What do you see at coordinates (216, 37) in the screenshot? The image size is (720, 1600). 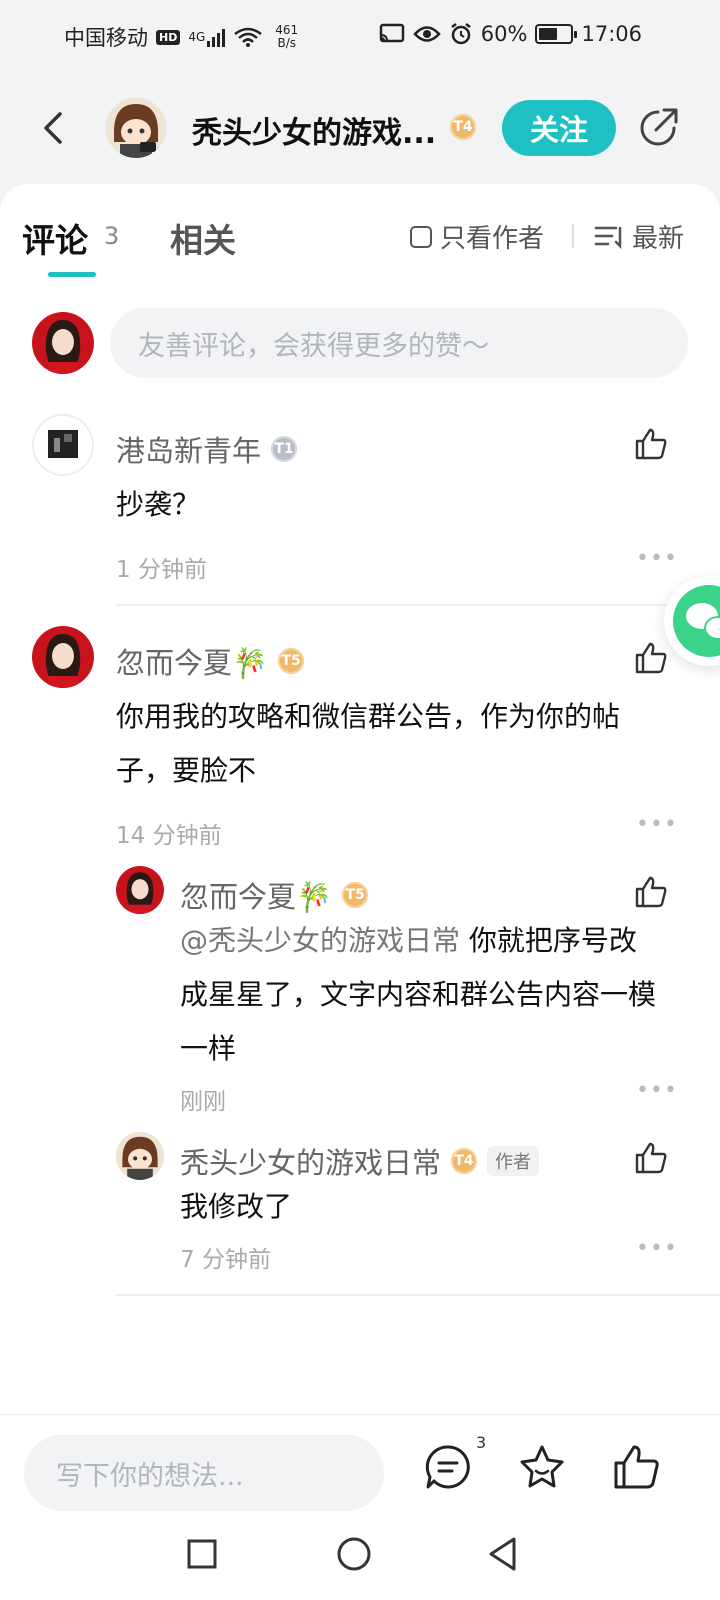 I see `signal-icon` at bounding box center [216, 37].